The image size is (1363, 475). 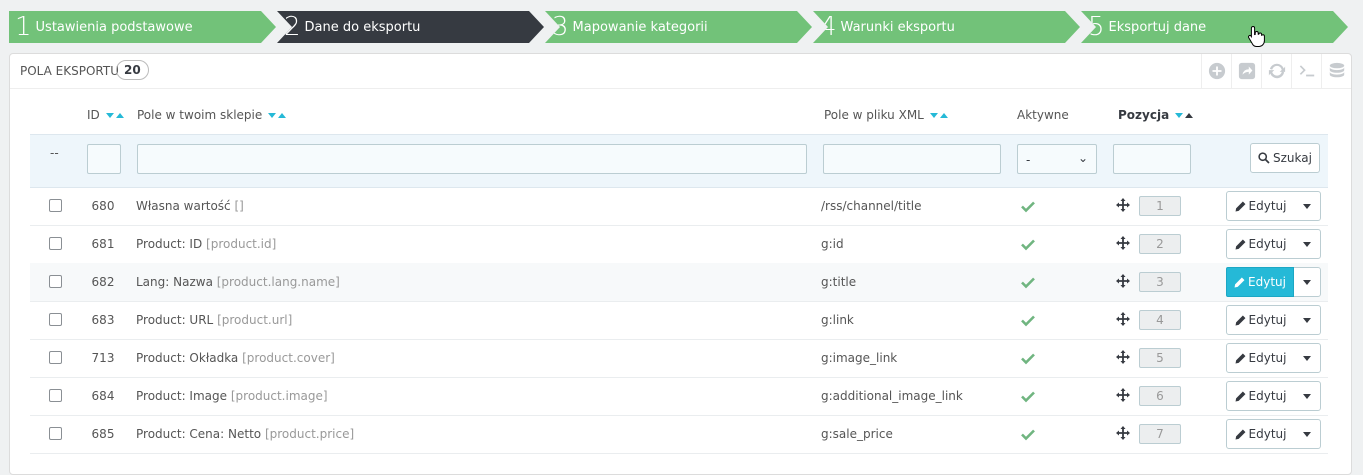 I want to click on filter-xml-input, so click(x=912, y=159).